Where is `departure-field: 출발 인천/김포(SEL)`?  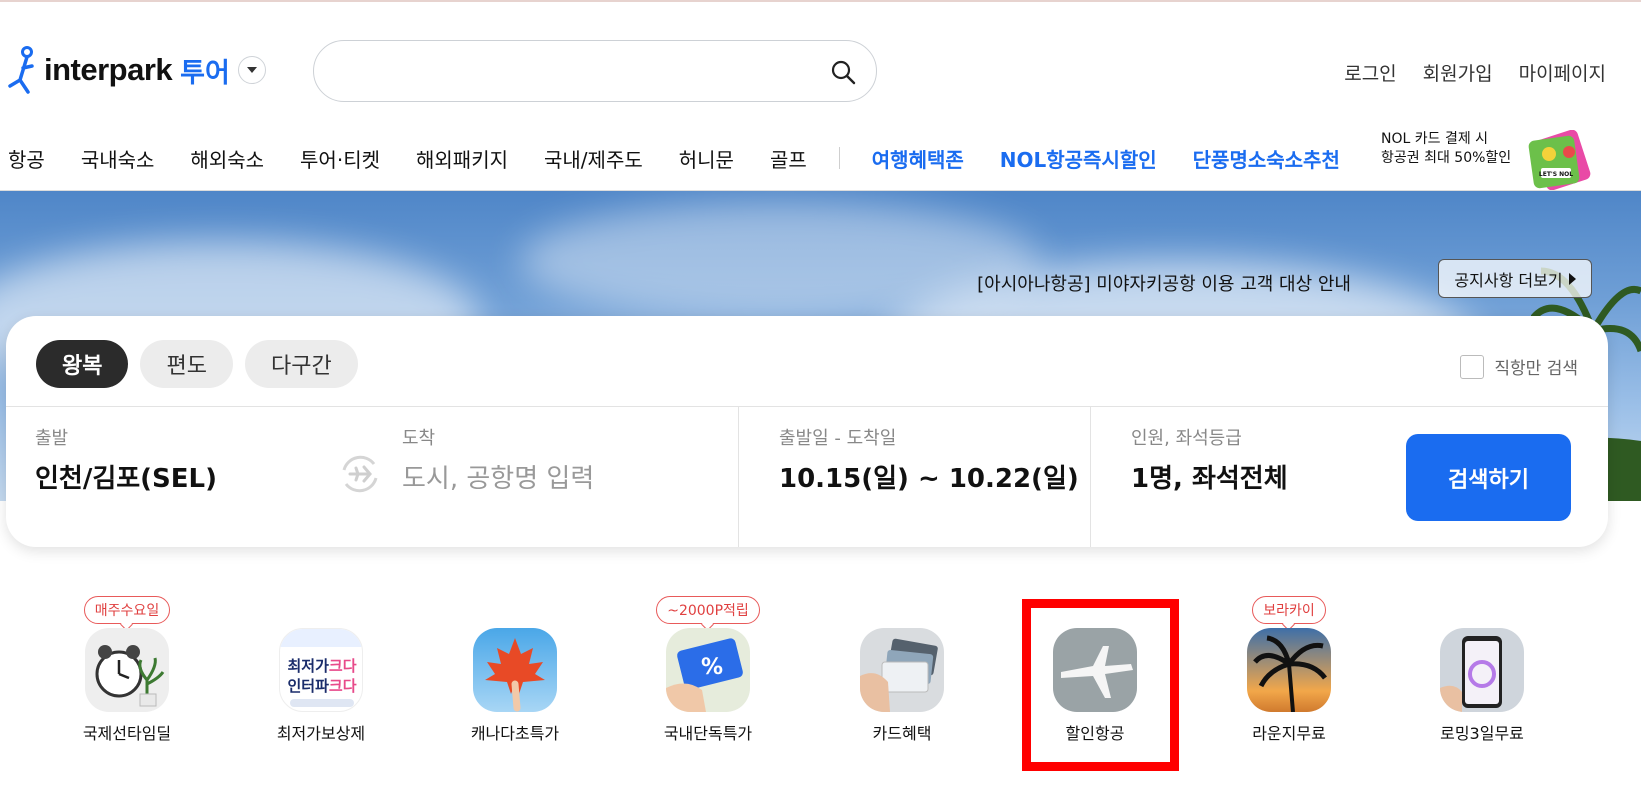
departure-field: 출발 인천/김포(SEL) is located at coordinates (126, 459).